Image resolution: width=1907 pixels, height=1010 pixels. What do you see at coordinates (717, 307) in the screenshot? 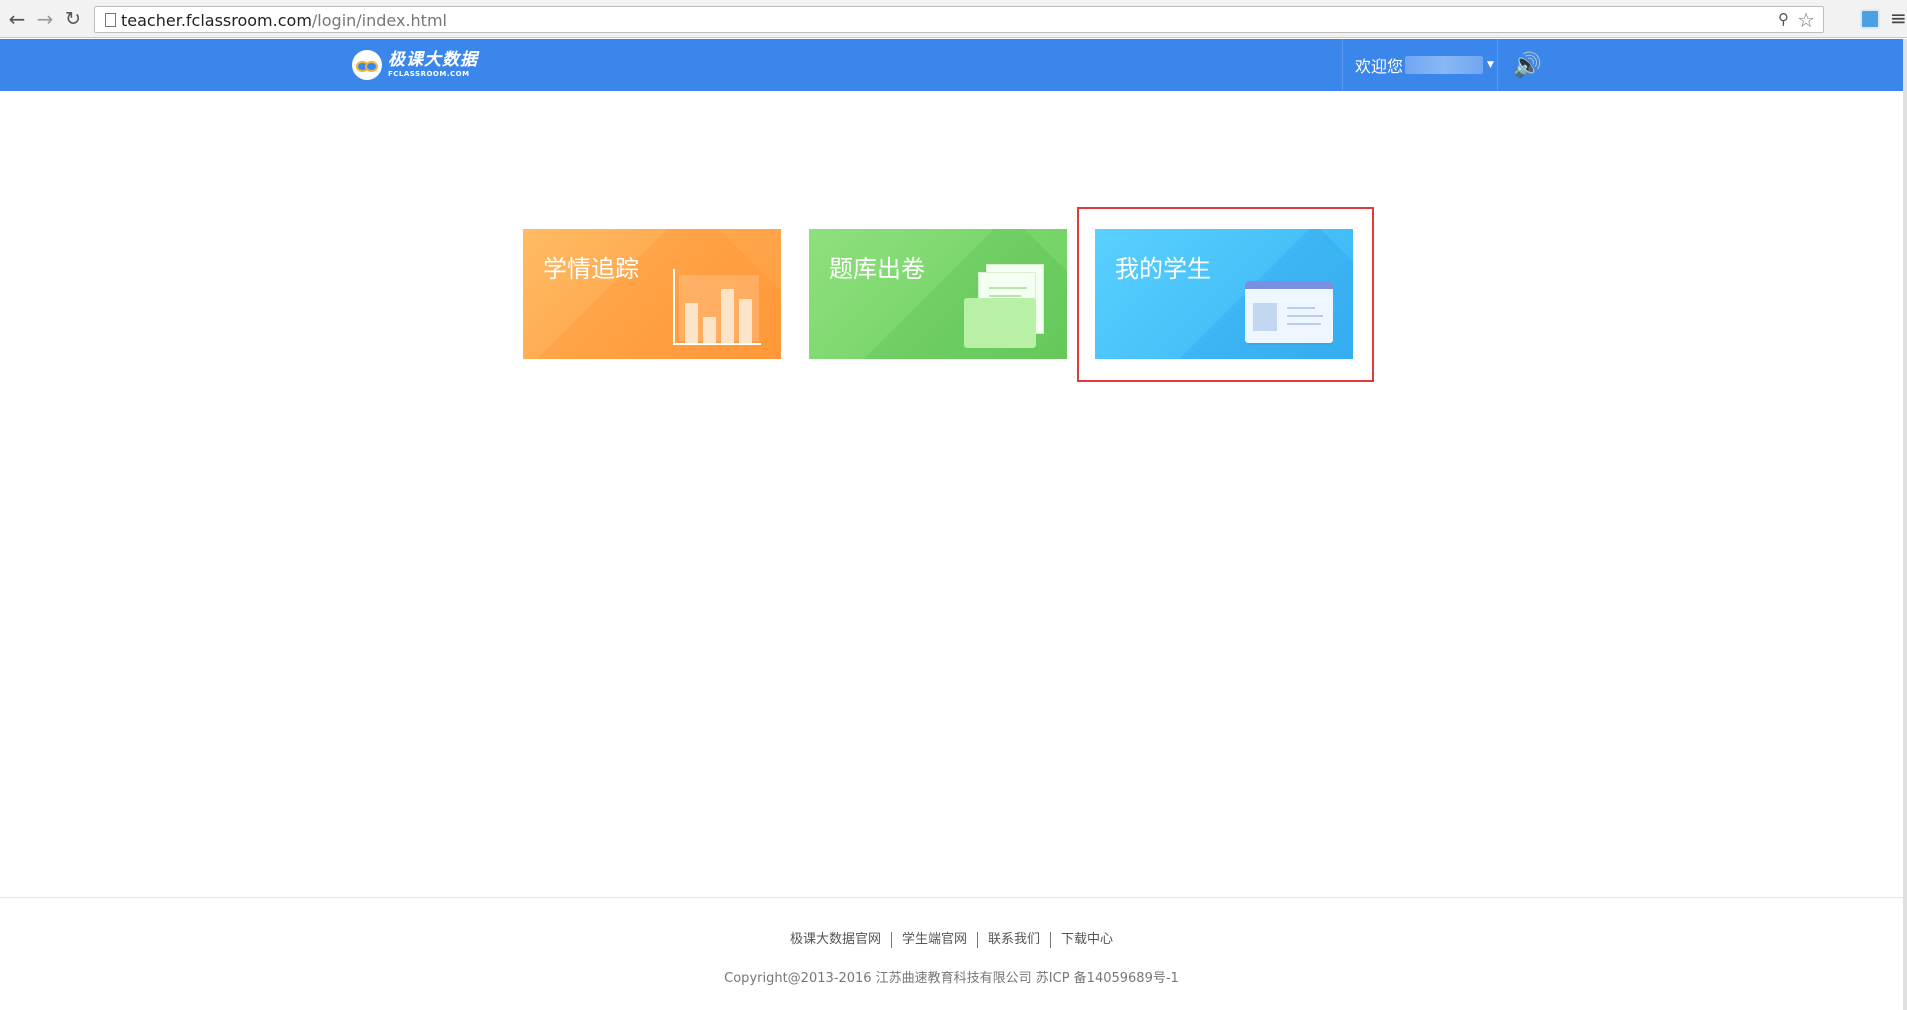
I see `bar-chart-icon` at bounding box center [717, 307].